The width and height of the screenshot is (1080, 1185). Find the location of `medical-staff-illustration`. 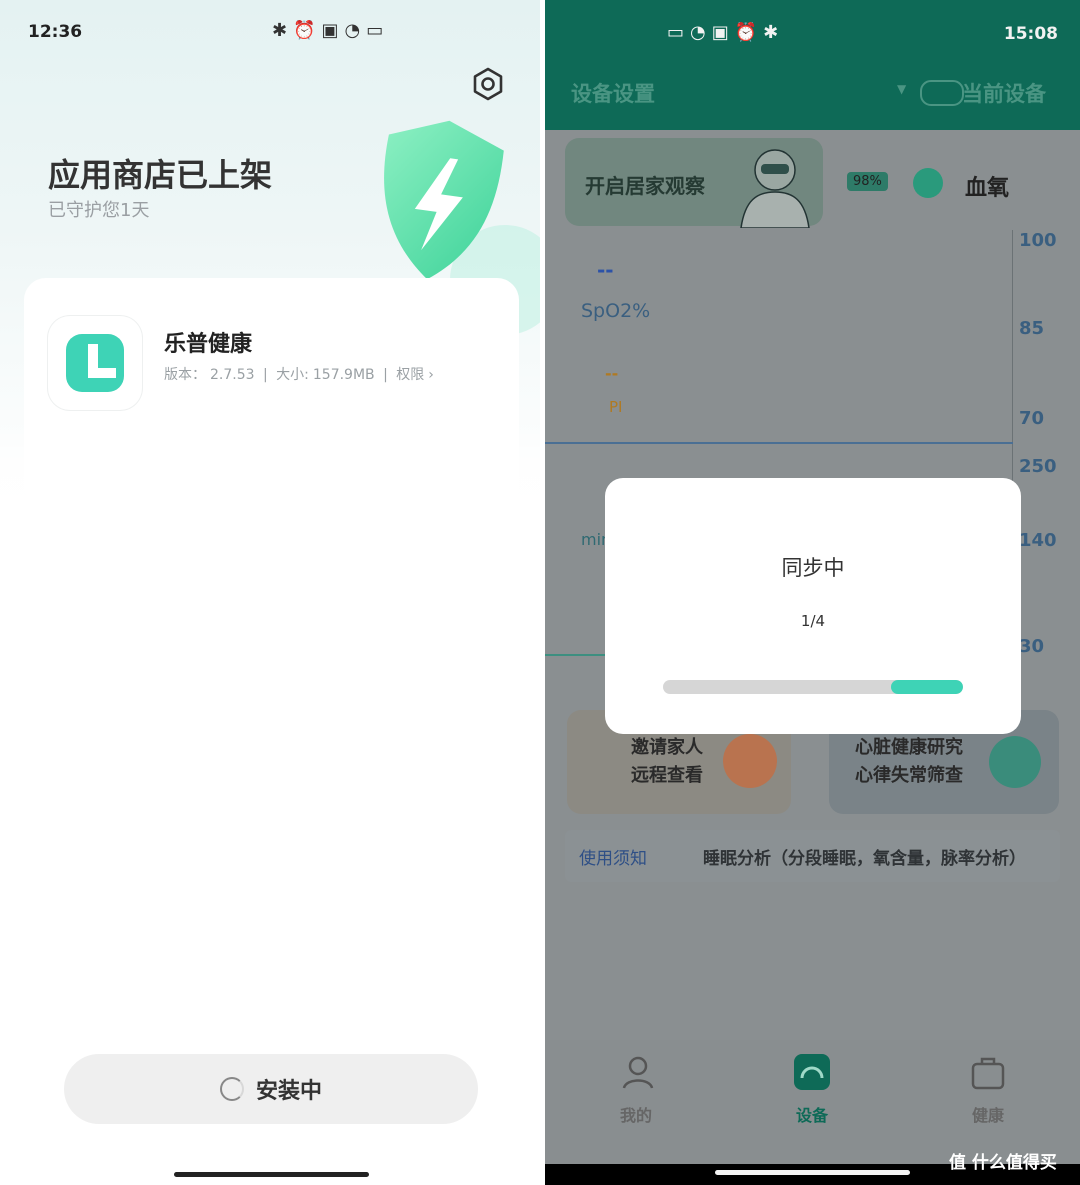

medical-staff-illustration is located at coordinates (775, 188).